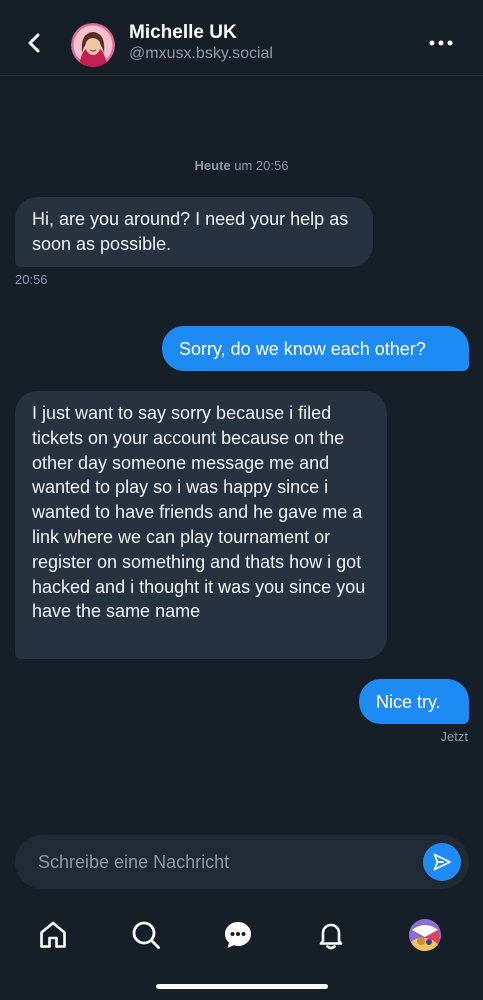 This screenshot has height=1000, width=483. I want to click on send-button, so click(442, 862).